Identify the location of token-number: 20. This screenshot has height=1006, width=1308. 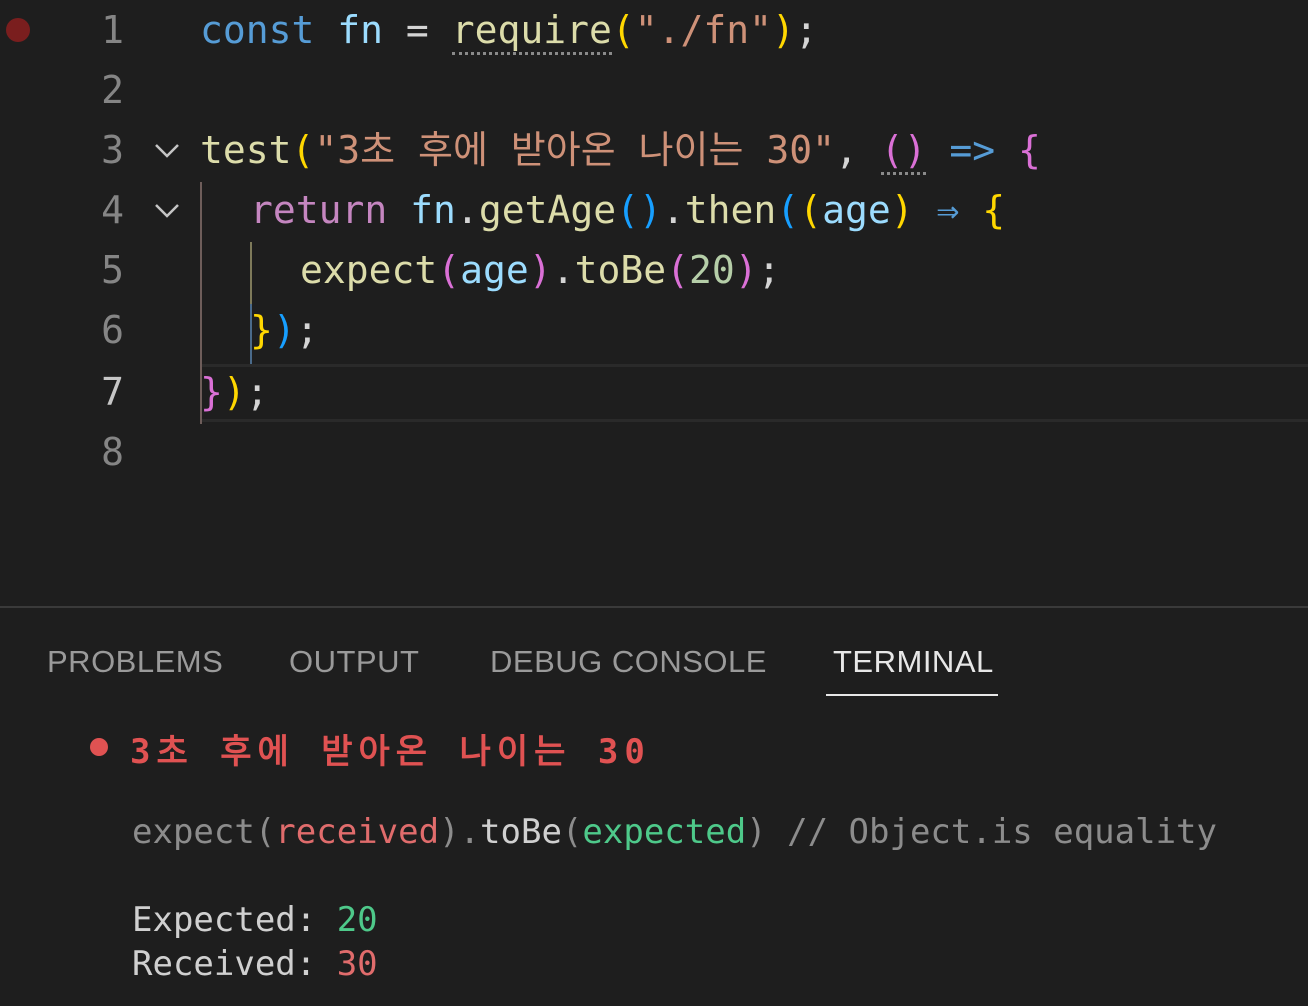
(712, 270).